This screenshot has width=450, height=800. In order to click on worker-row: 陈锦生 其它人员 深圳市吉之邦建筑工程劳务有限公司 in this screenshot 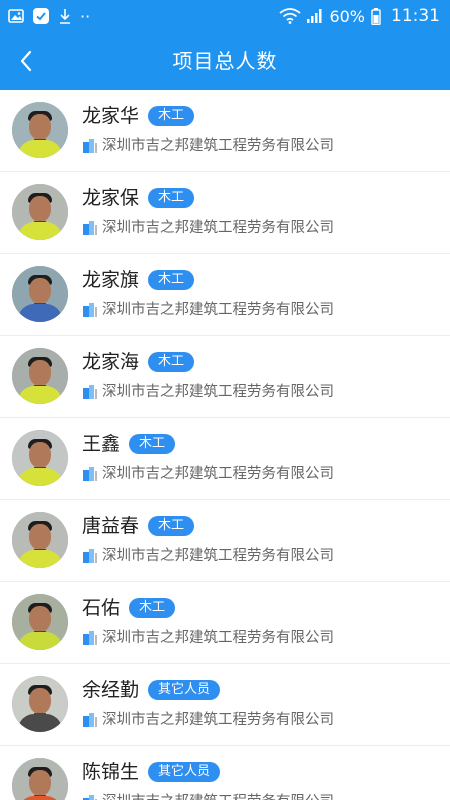, I will do `click(225, 773)`.